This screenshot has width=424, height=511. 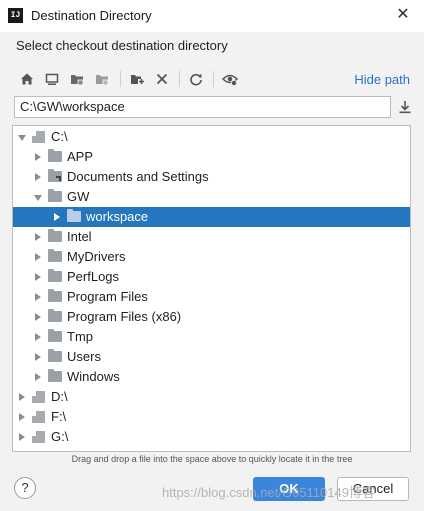 I want to click on tree-node-label: MyDrivers, so click(x=96, y=256).